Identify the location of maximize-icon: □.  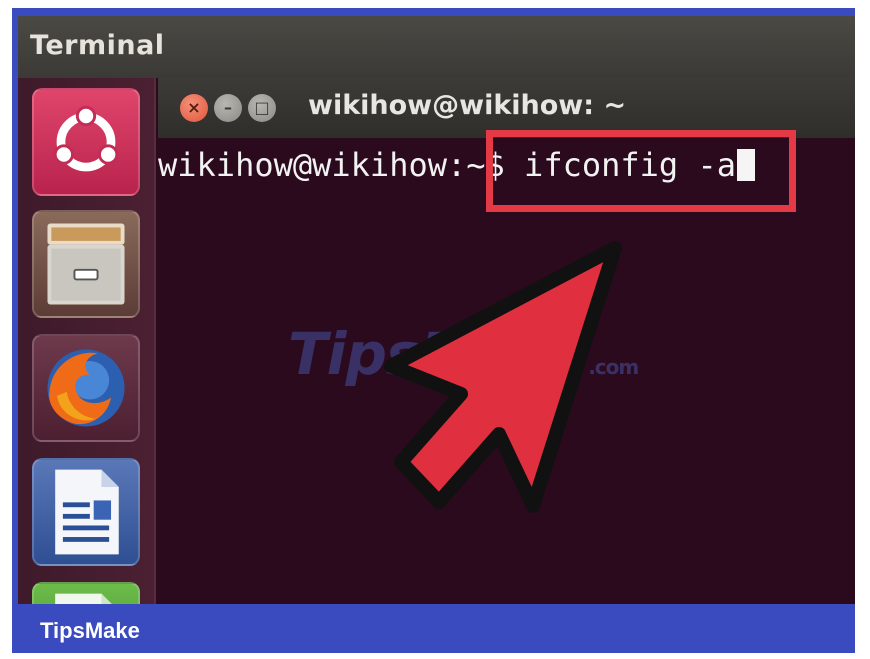
(262, 107).